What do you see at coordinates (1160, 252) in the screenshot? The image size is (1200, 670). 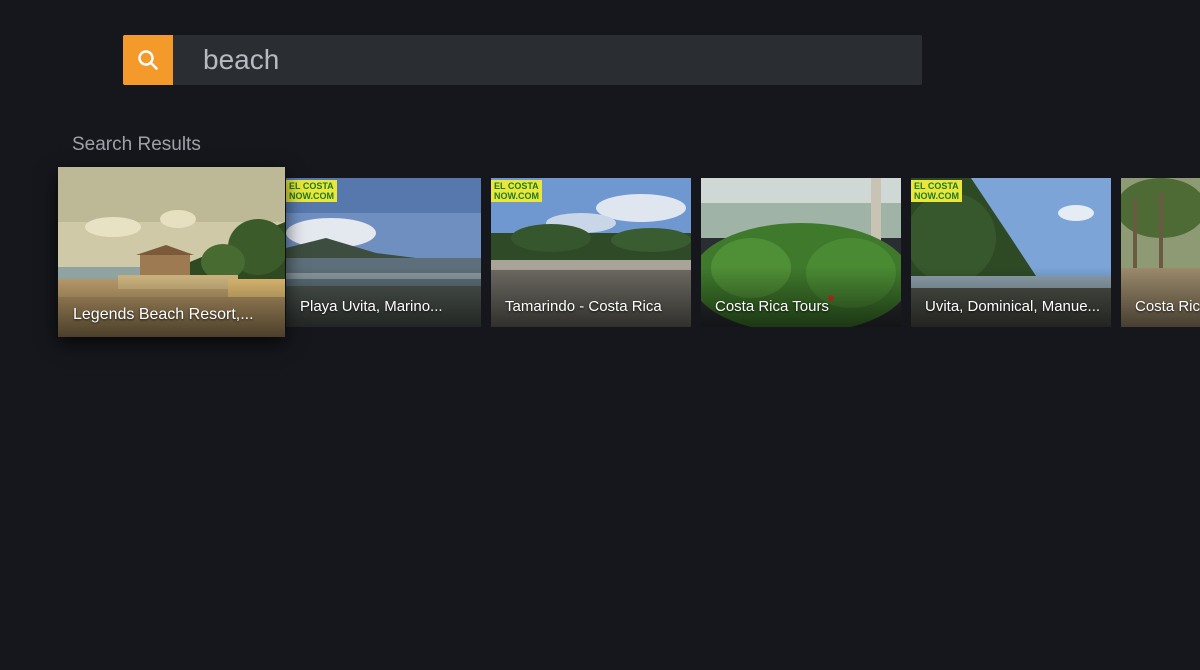 I see `result-card-costa-rica: Costa Ric` at bounding box center [1160, 252].